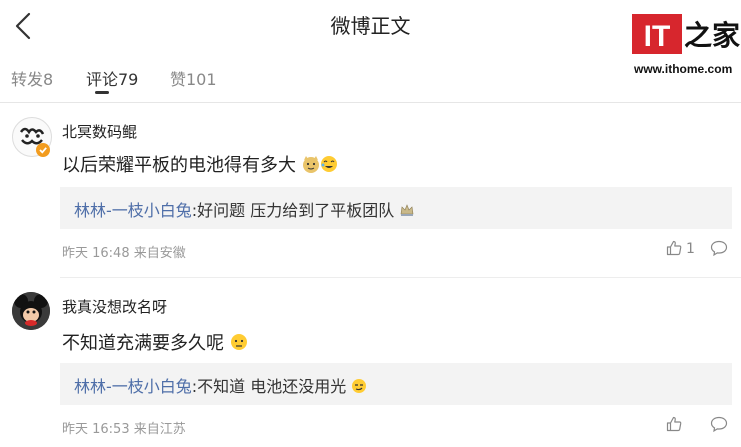 The image size is (741, 447). Describe the element at coordinates (124, 253) in the screenshot. I see `comment-meta: 昨天 16:48 来自安徽` at that location.